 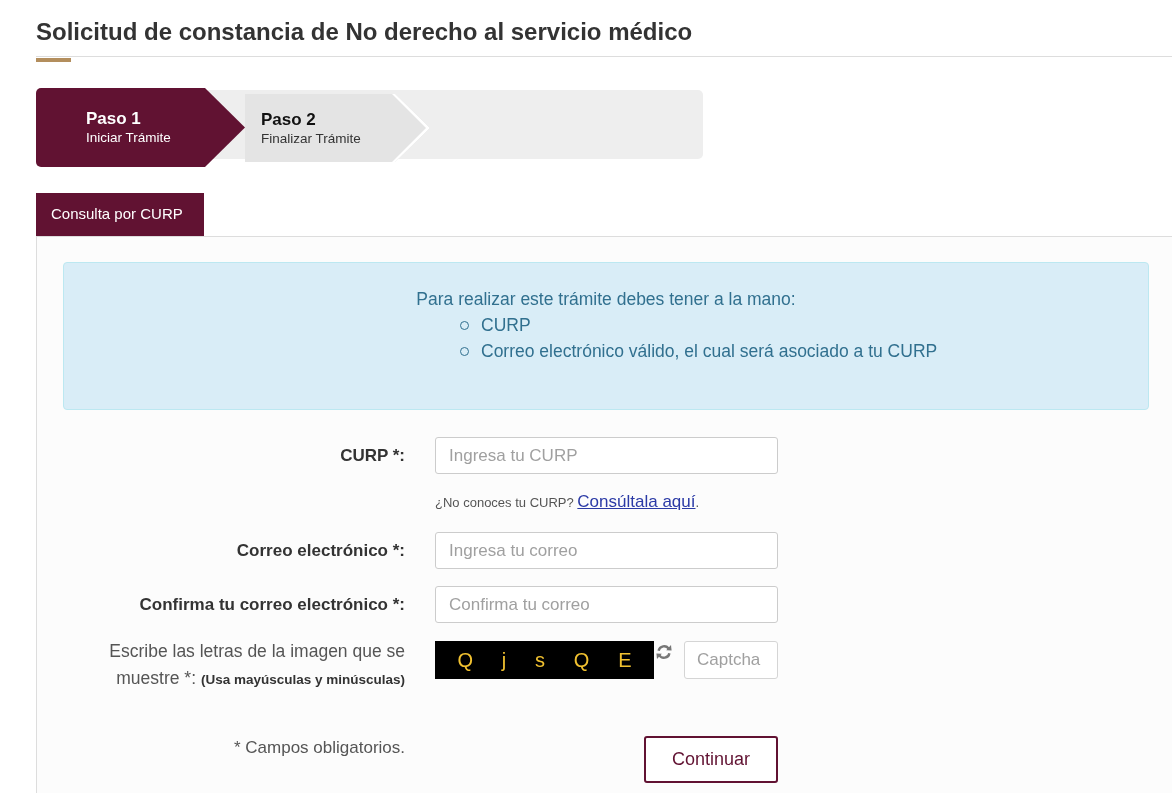 I want to click on help-text: ¿No conoces tu CURP? Consúltala aquí., so click(x=567, y=502).